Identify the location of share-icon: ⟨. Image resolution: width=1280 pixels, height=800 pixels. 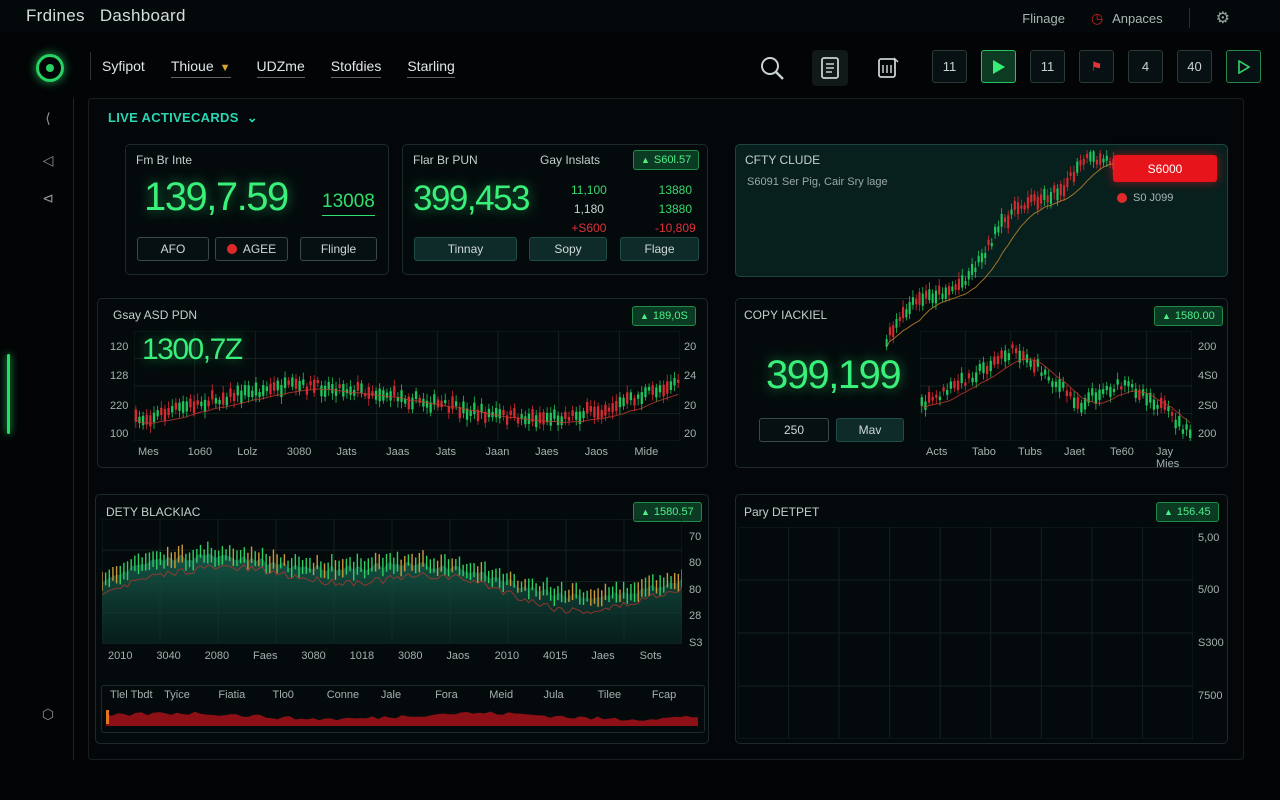
(48, 120).